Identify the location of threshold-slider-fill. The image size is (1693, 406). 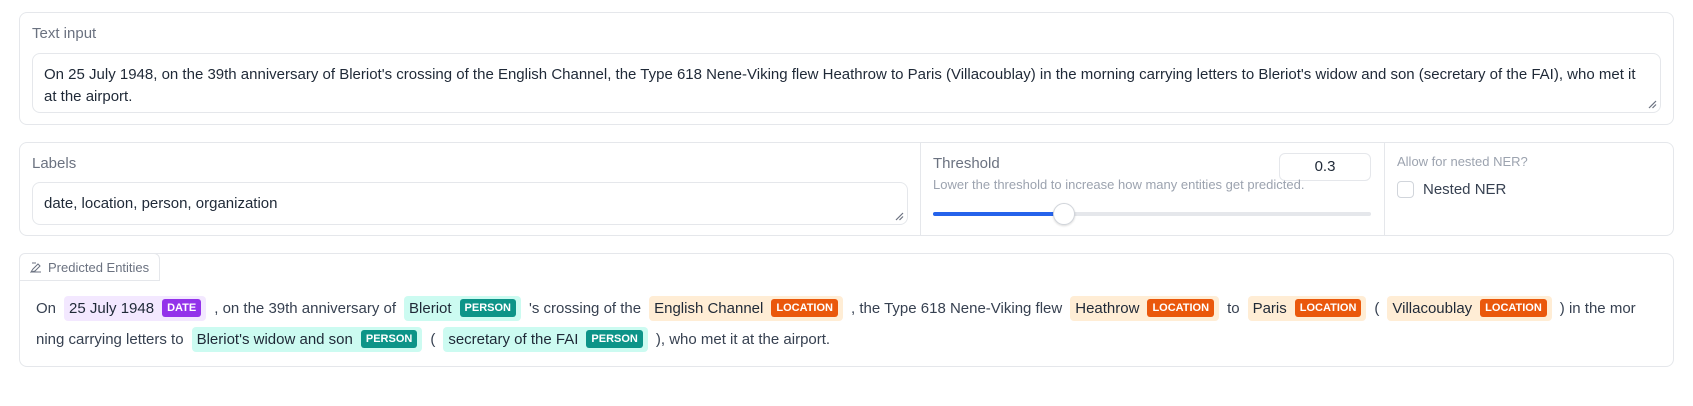
(999, 214).